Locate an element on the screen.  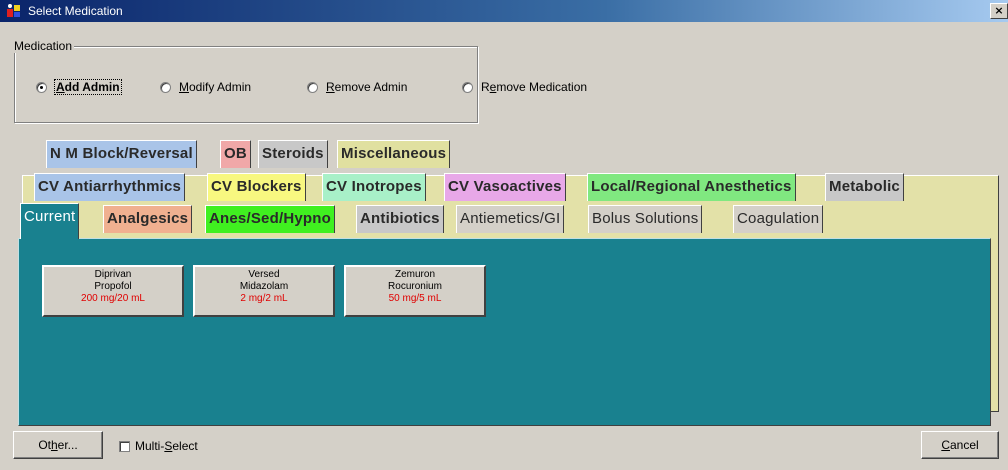
radio-label: Remove Admin is located at coordinates (367, 87).